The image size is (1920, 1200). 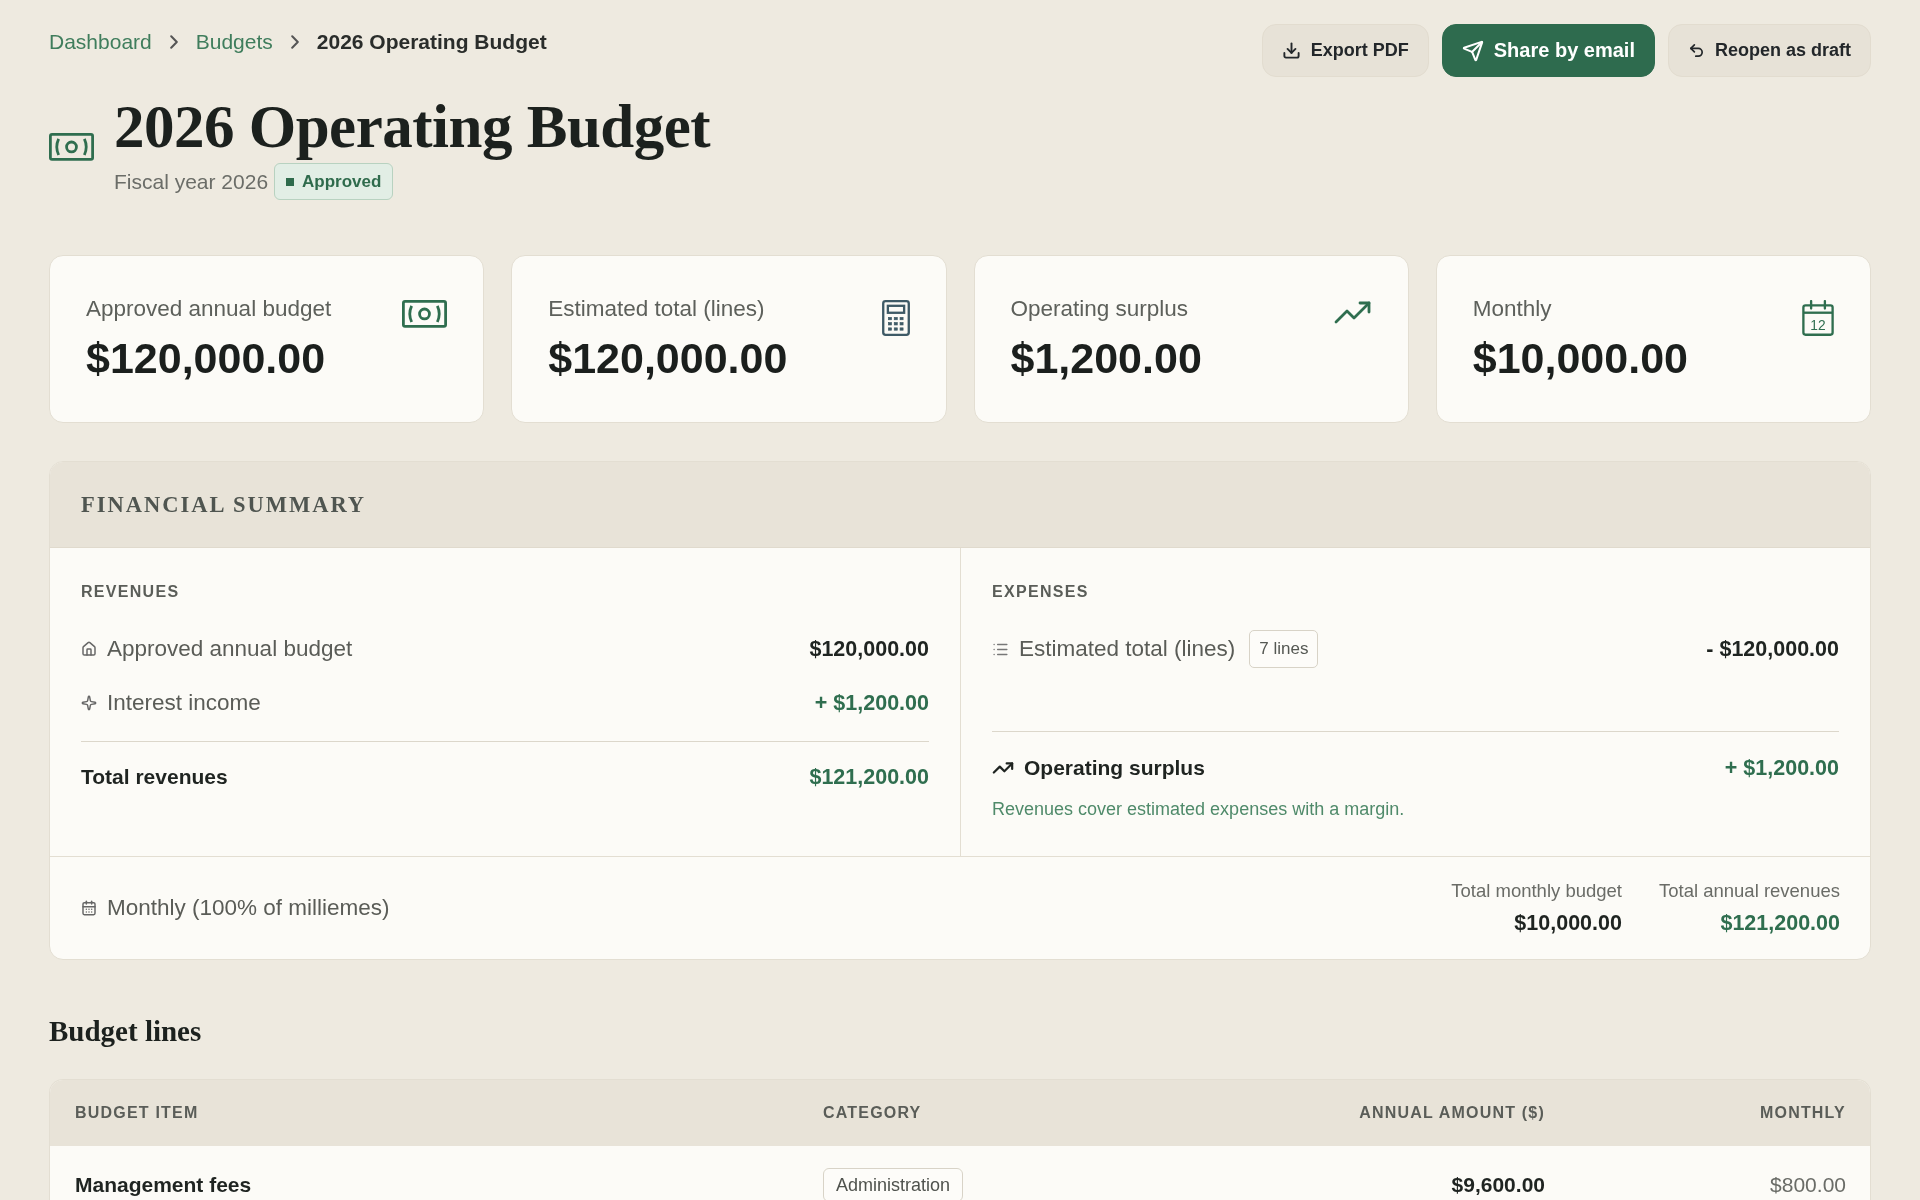 I want to click on monthly-amount-cell-text: $800.00, so click(x=1807, y=1185).